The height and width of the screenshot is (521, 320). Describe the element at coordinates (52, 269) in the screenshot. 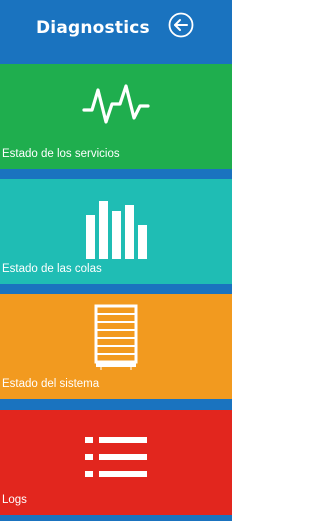

I see `tile-label: Estado de las colas` at that location.